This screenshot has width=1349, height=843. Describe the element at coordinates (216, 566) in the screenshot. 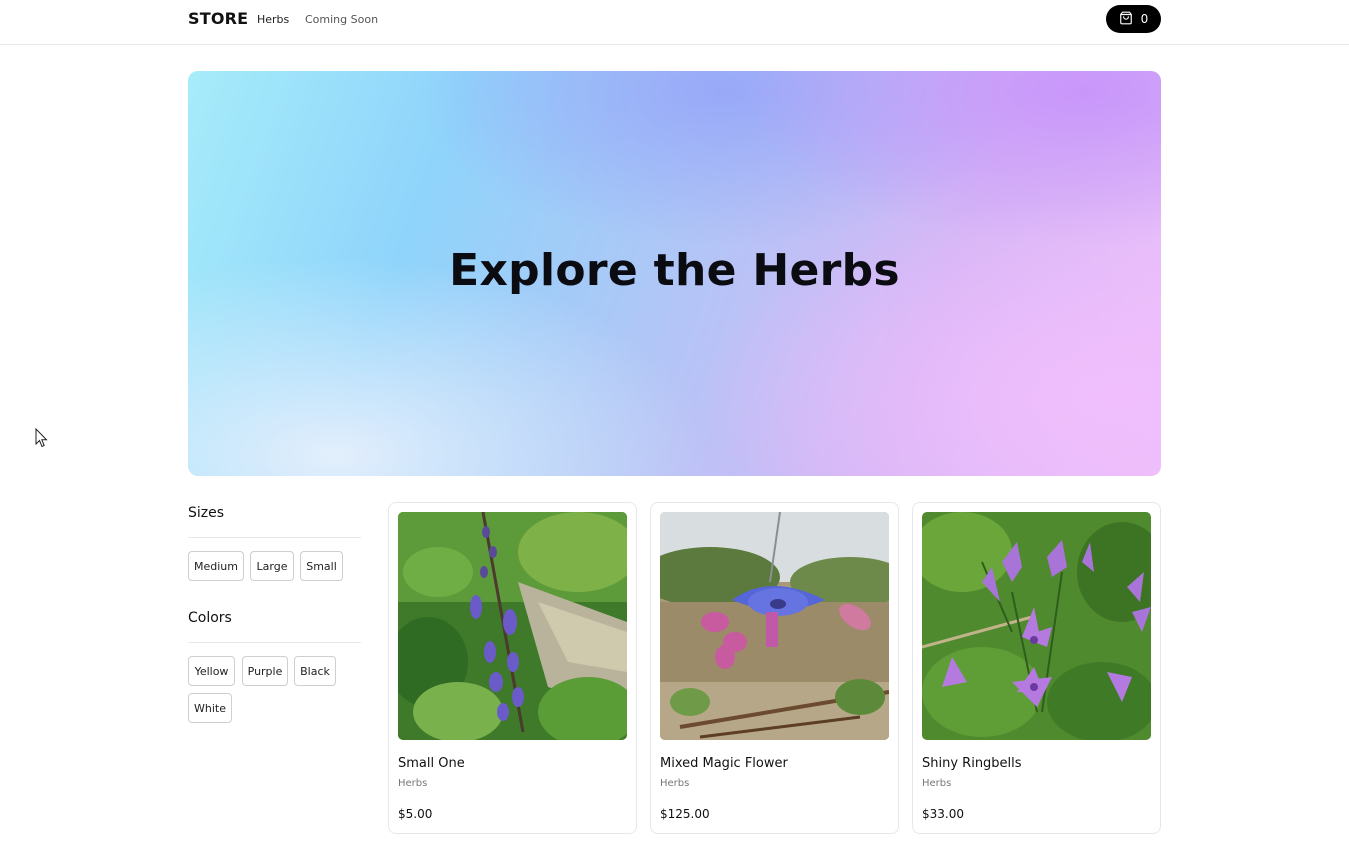

I see `size-chip-medium: Medium` at that location.